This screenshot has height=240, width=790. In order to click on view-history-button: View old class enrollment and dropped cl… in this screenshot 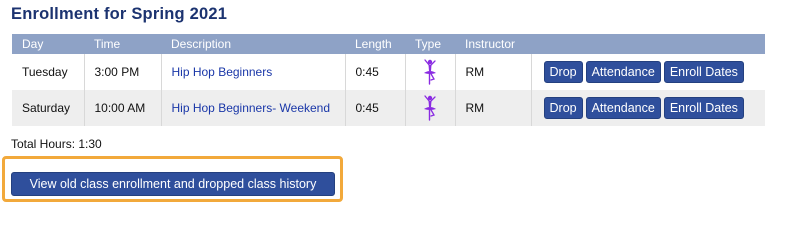, I will do `click(173, 184)`.